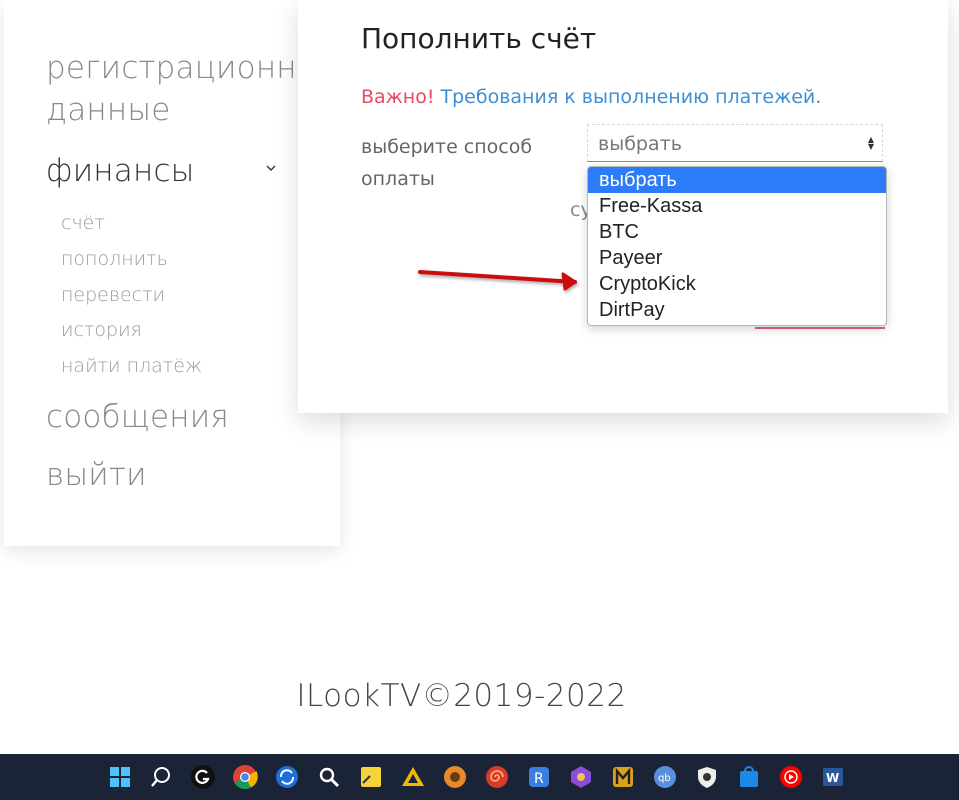 The height and width of the screenshot is (800, 959). I want to click on chrome-icon, so click(245, 777).